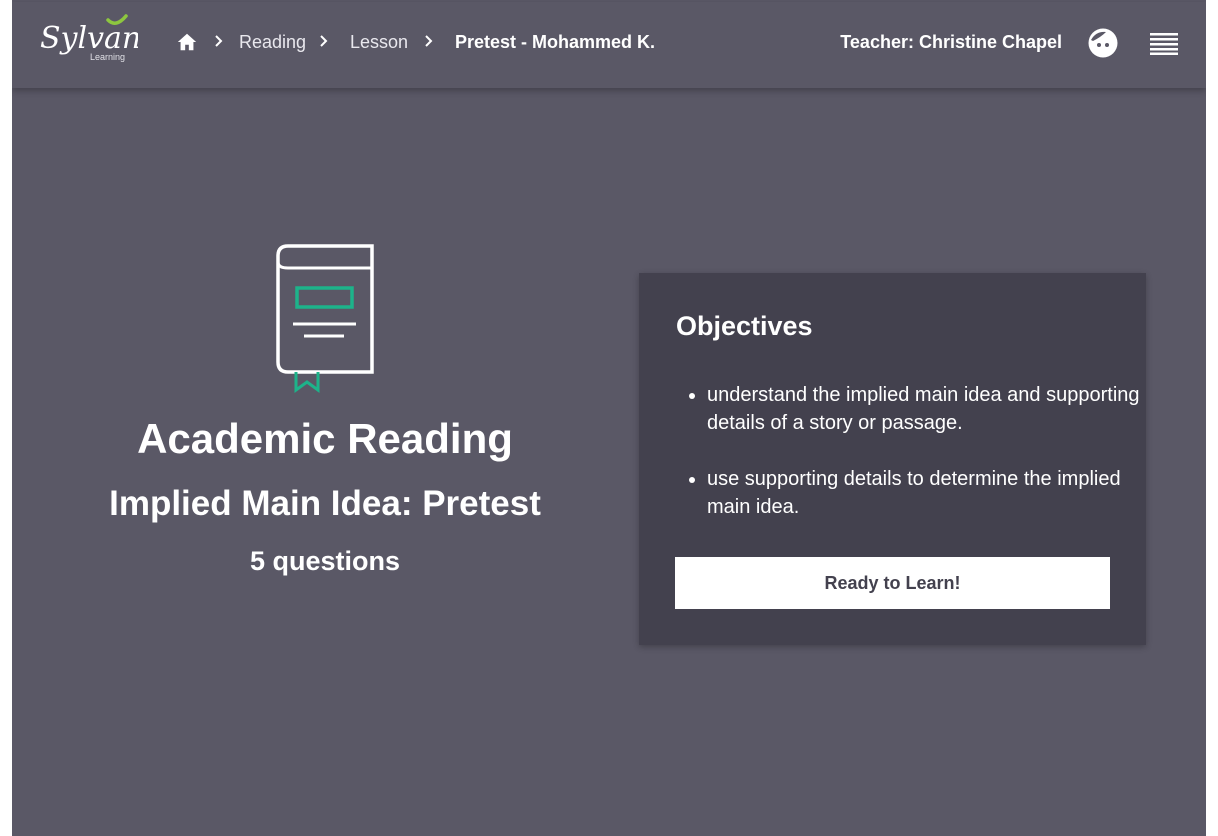  I want to click on sylvan-logo: Sylvan Learning, so click(88, 42).